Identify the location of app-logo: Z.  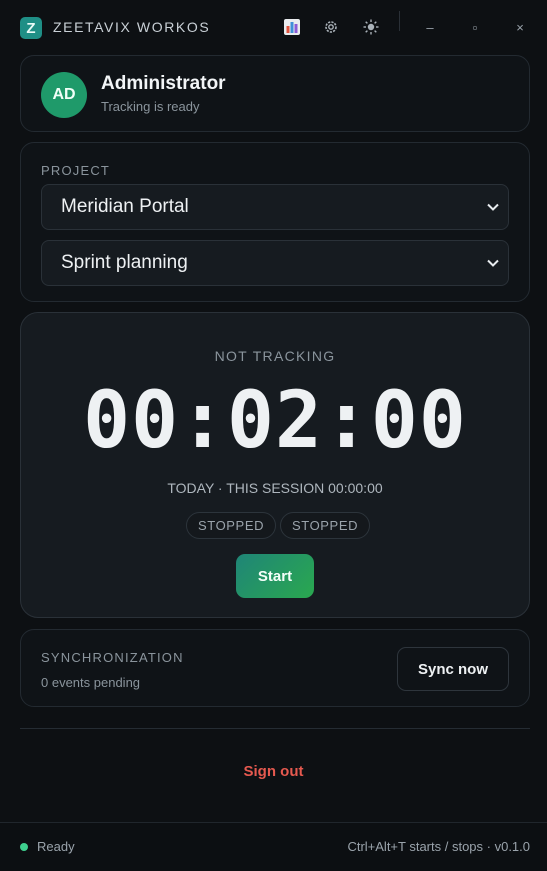
(31, 28).